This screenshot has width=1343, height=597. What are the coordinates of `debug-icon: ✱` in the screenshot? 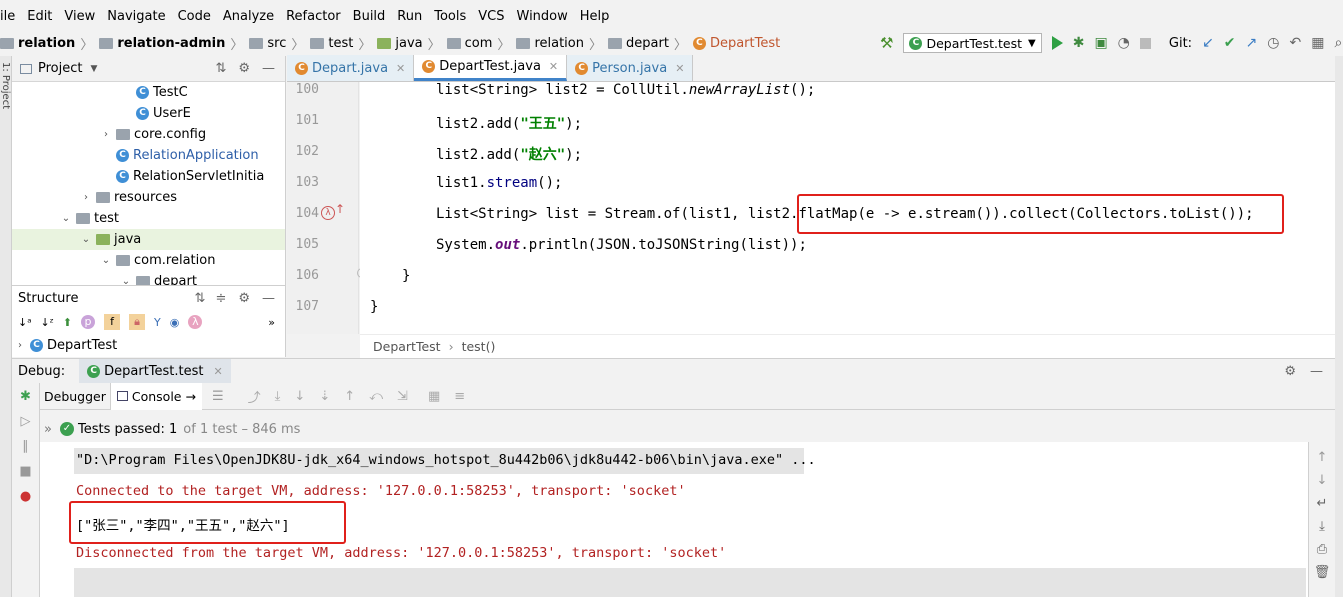 It's located at (1079, 43).